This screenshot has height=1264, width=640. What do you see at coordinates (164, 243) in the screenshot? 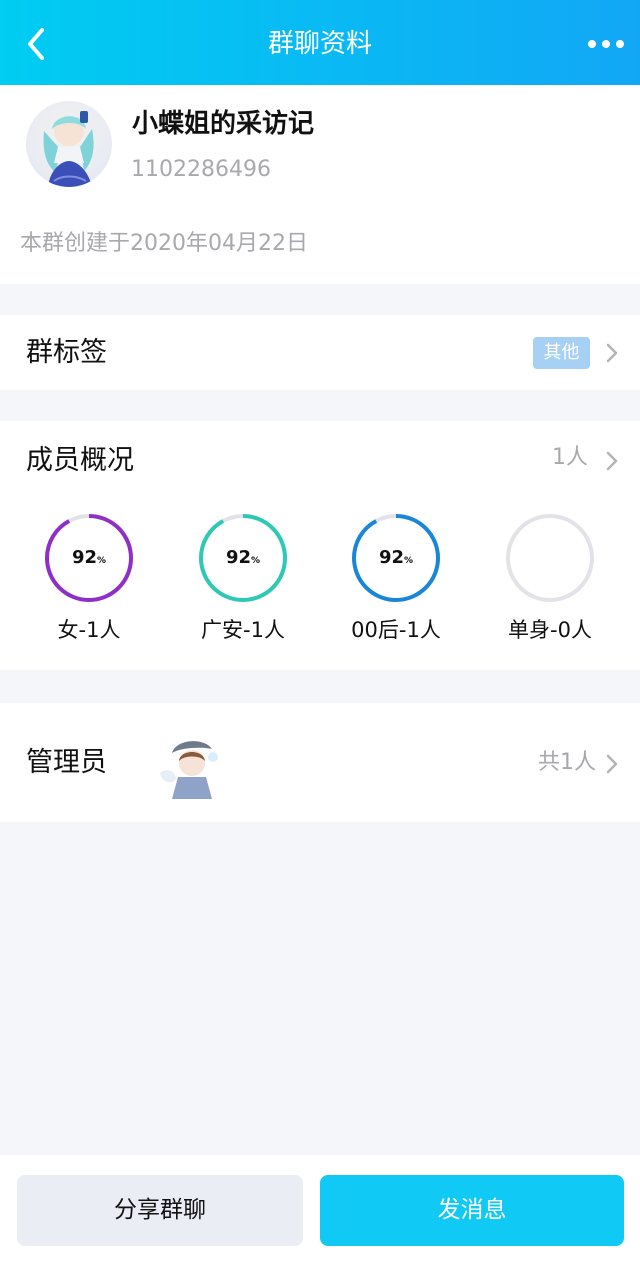
I see `group-created-date: 本群创建于2020年04月22日` at bounding box center [164, 243].